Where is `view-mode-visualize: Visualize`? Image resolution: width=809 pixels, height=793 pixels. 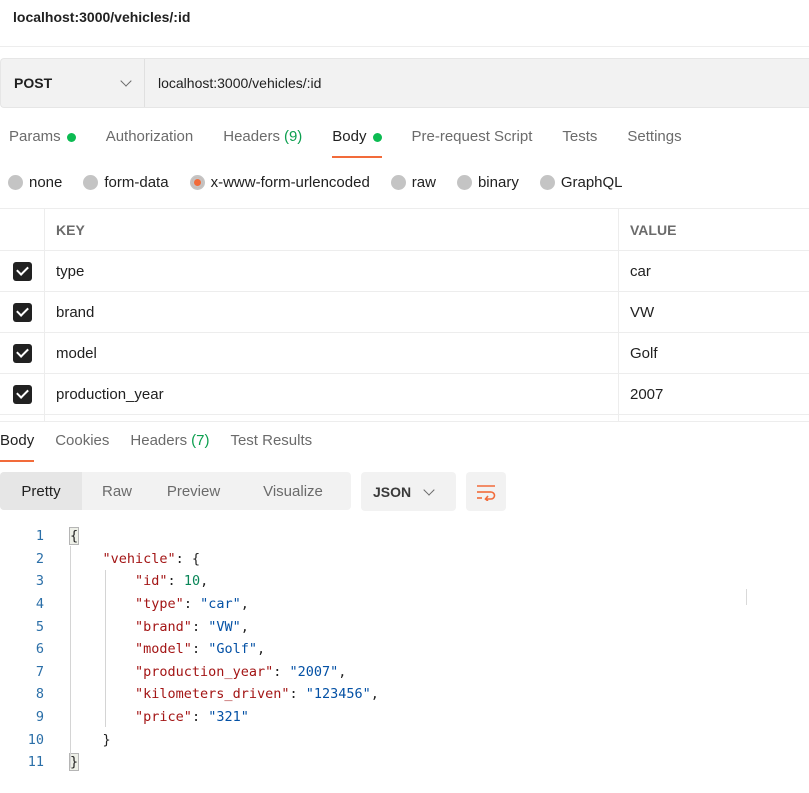
view-mode-visualize: Visualize is located at coordinates (293, 491).